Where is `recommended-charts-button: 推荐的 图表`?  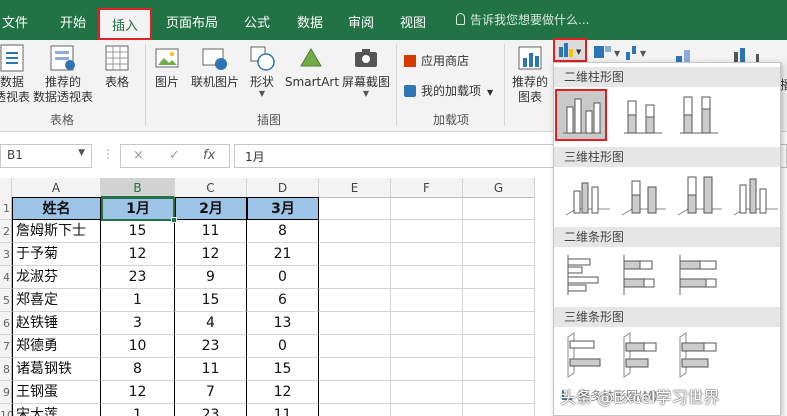
recommended-charts-button: 推荐的 图表 is located at coordinates (530, 74).